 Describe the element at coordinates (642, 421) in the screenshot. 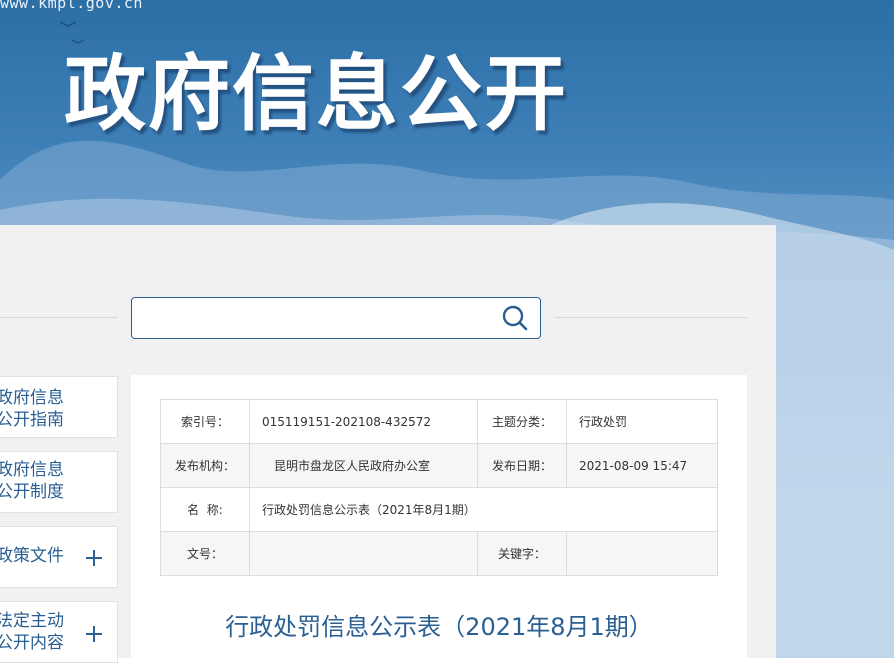

I see `topic-value: 行政处罚` at that location.